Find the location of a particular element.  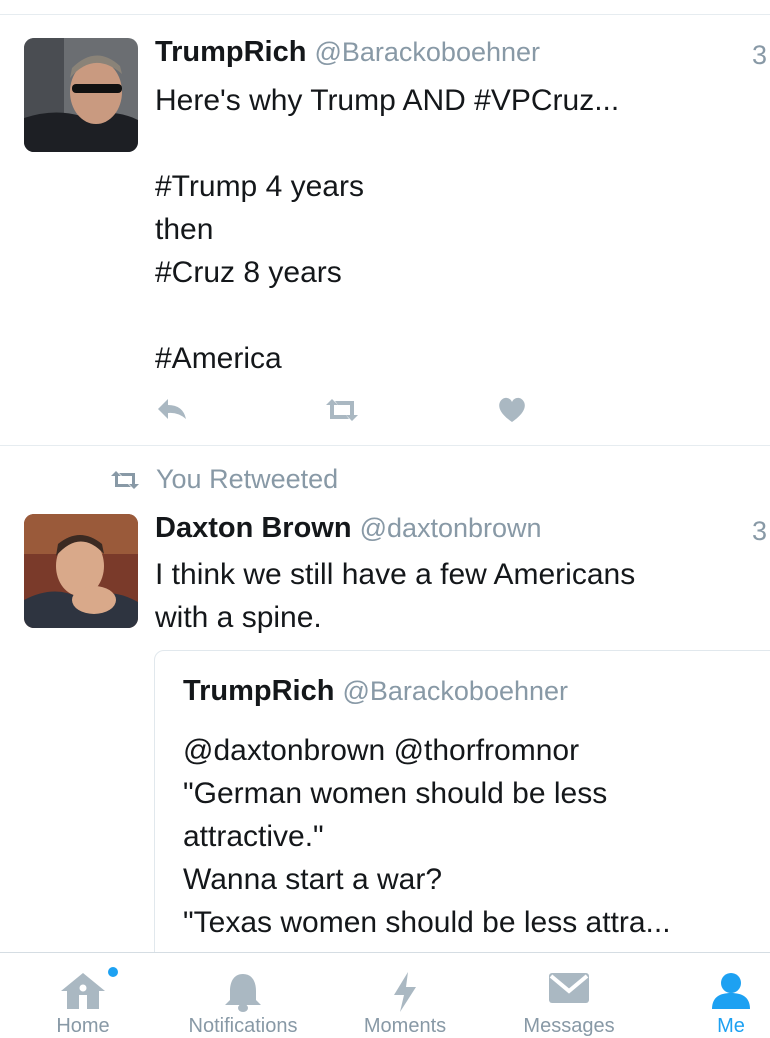

bell-icon is located at coordinates (243, 993).